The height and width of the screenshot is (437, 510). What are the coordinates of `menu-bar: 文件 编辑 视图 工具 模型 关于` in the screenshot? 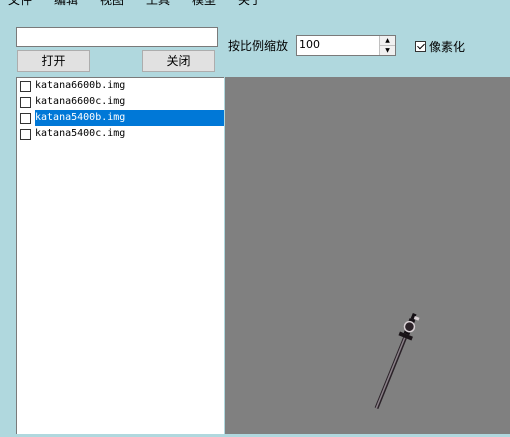 It's located at (255, 4).